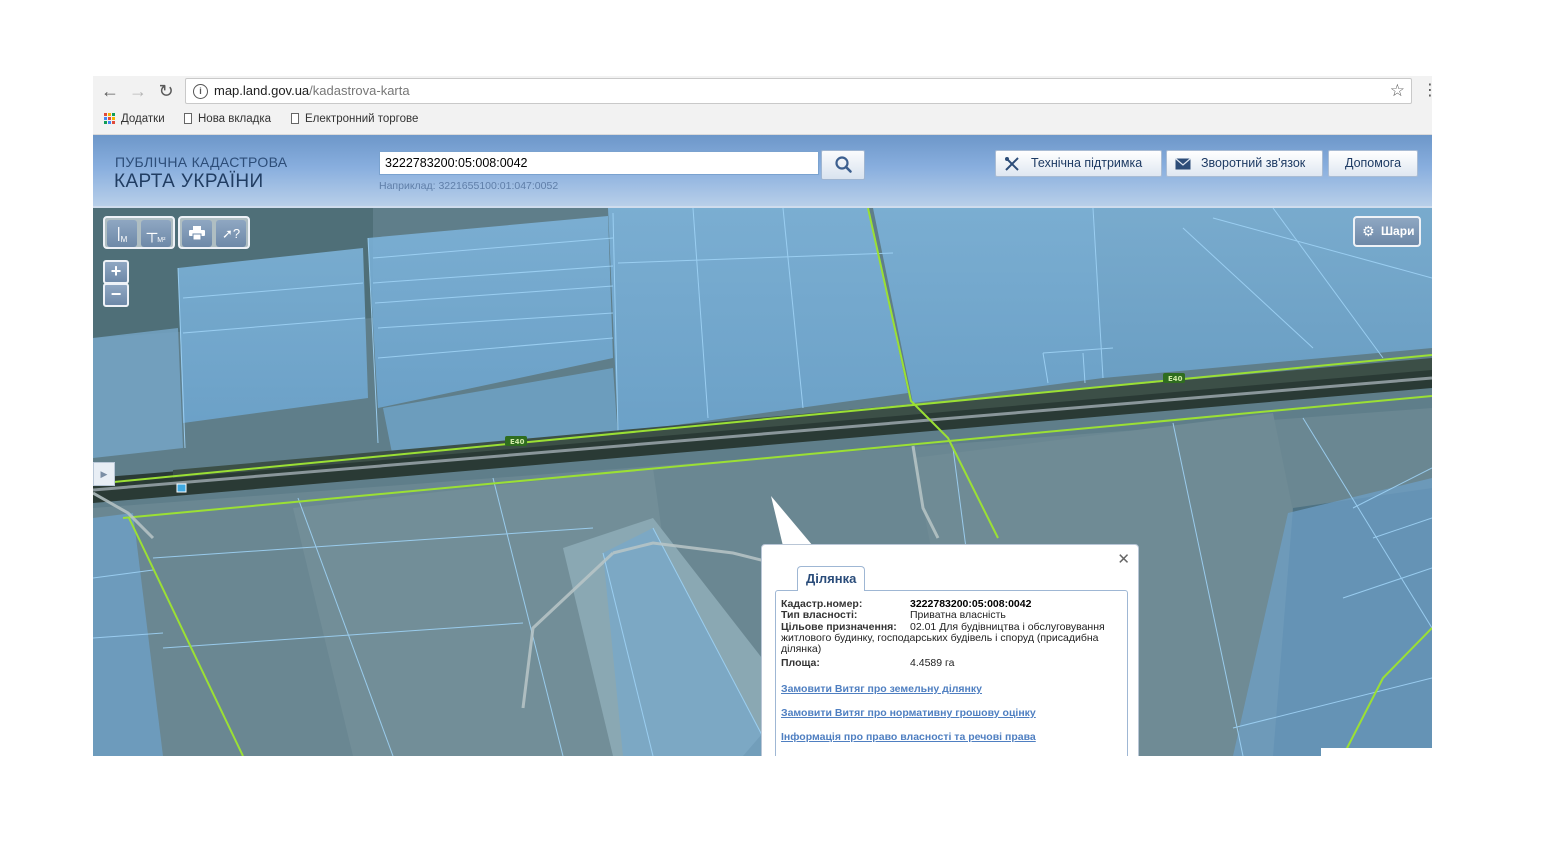 The image size is (1546, 848). What do you see at coordinates (881, 689) in the screenshot?
I see `order-extract-link: Замовити Витяг про земельну ділянку` at bounding box center [881, 689].